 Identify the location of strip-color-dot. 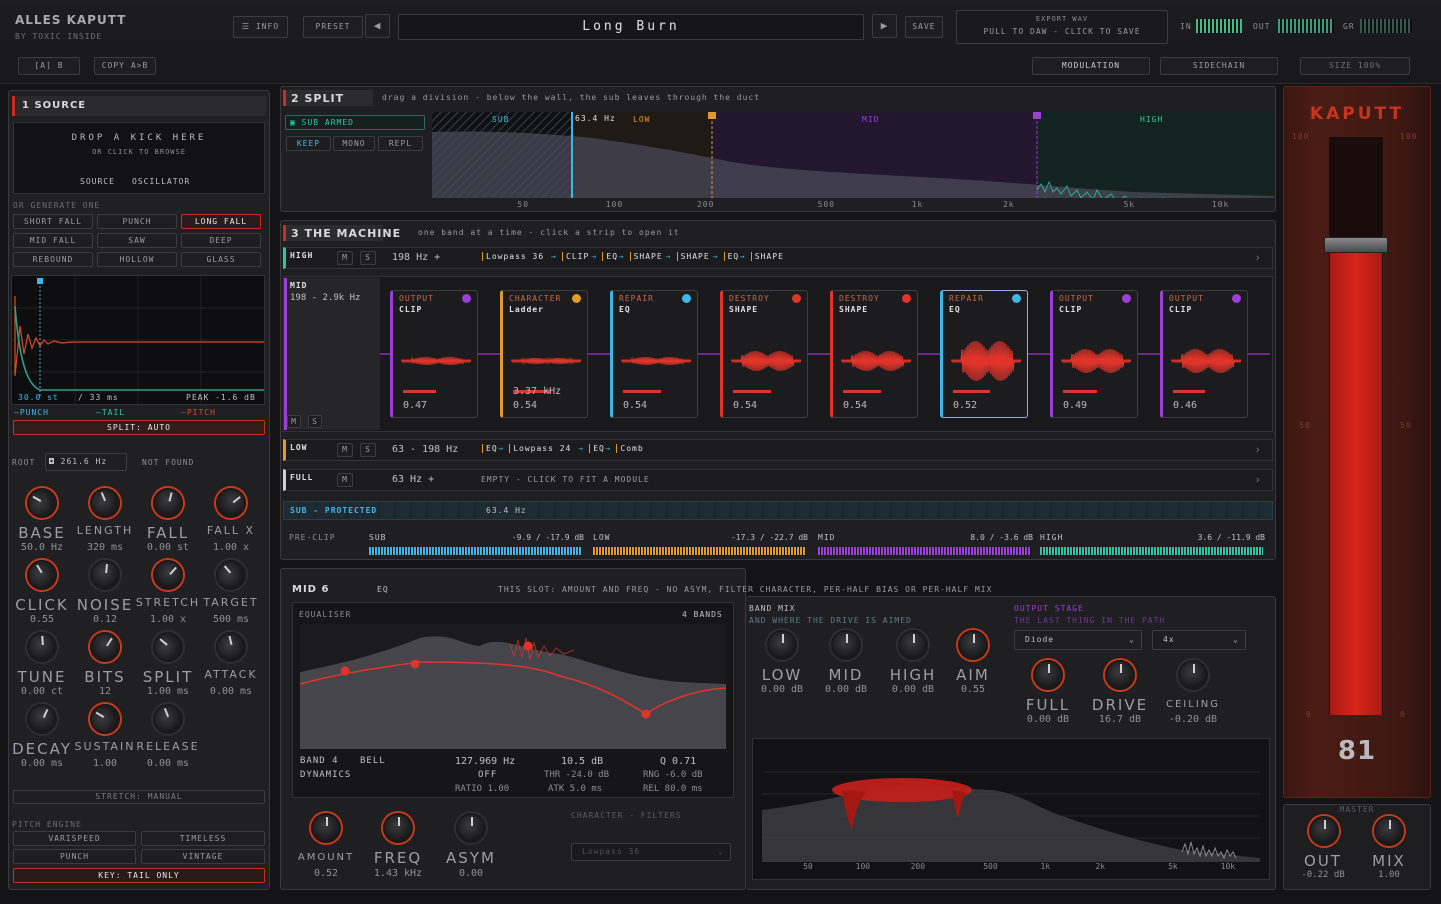
(576, 298).